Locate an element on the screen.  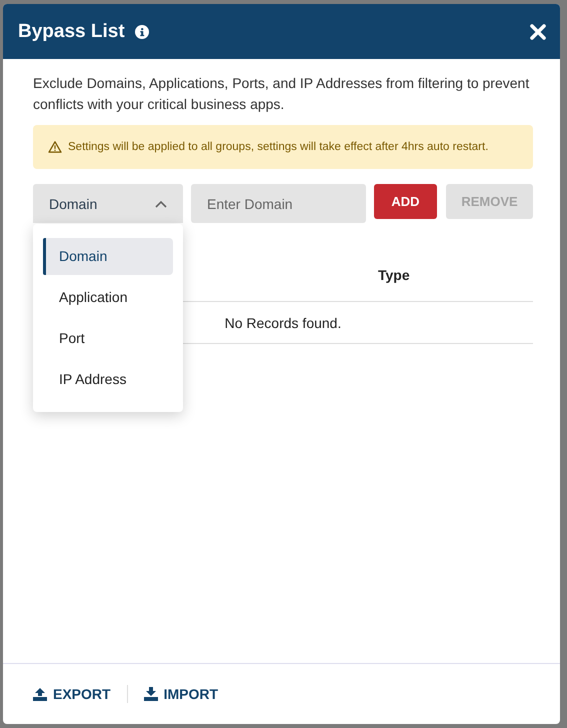
dropdown-option: IP Address is located at coordinates (108, 379).